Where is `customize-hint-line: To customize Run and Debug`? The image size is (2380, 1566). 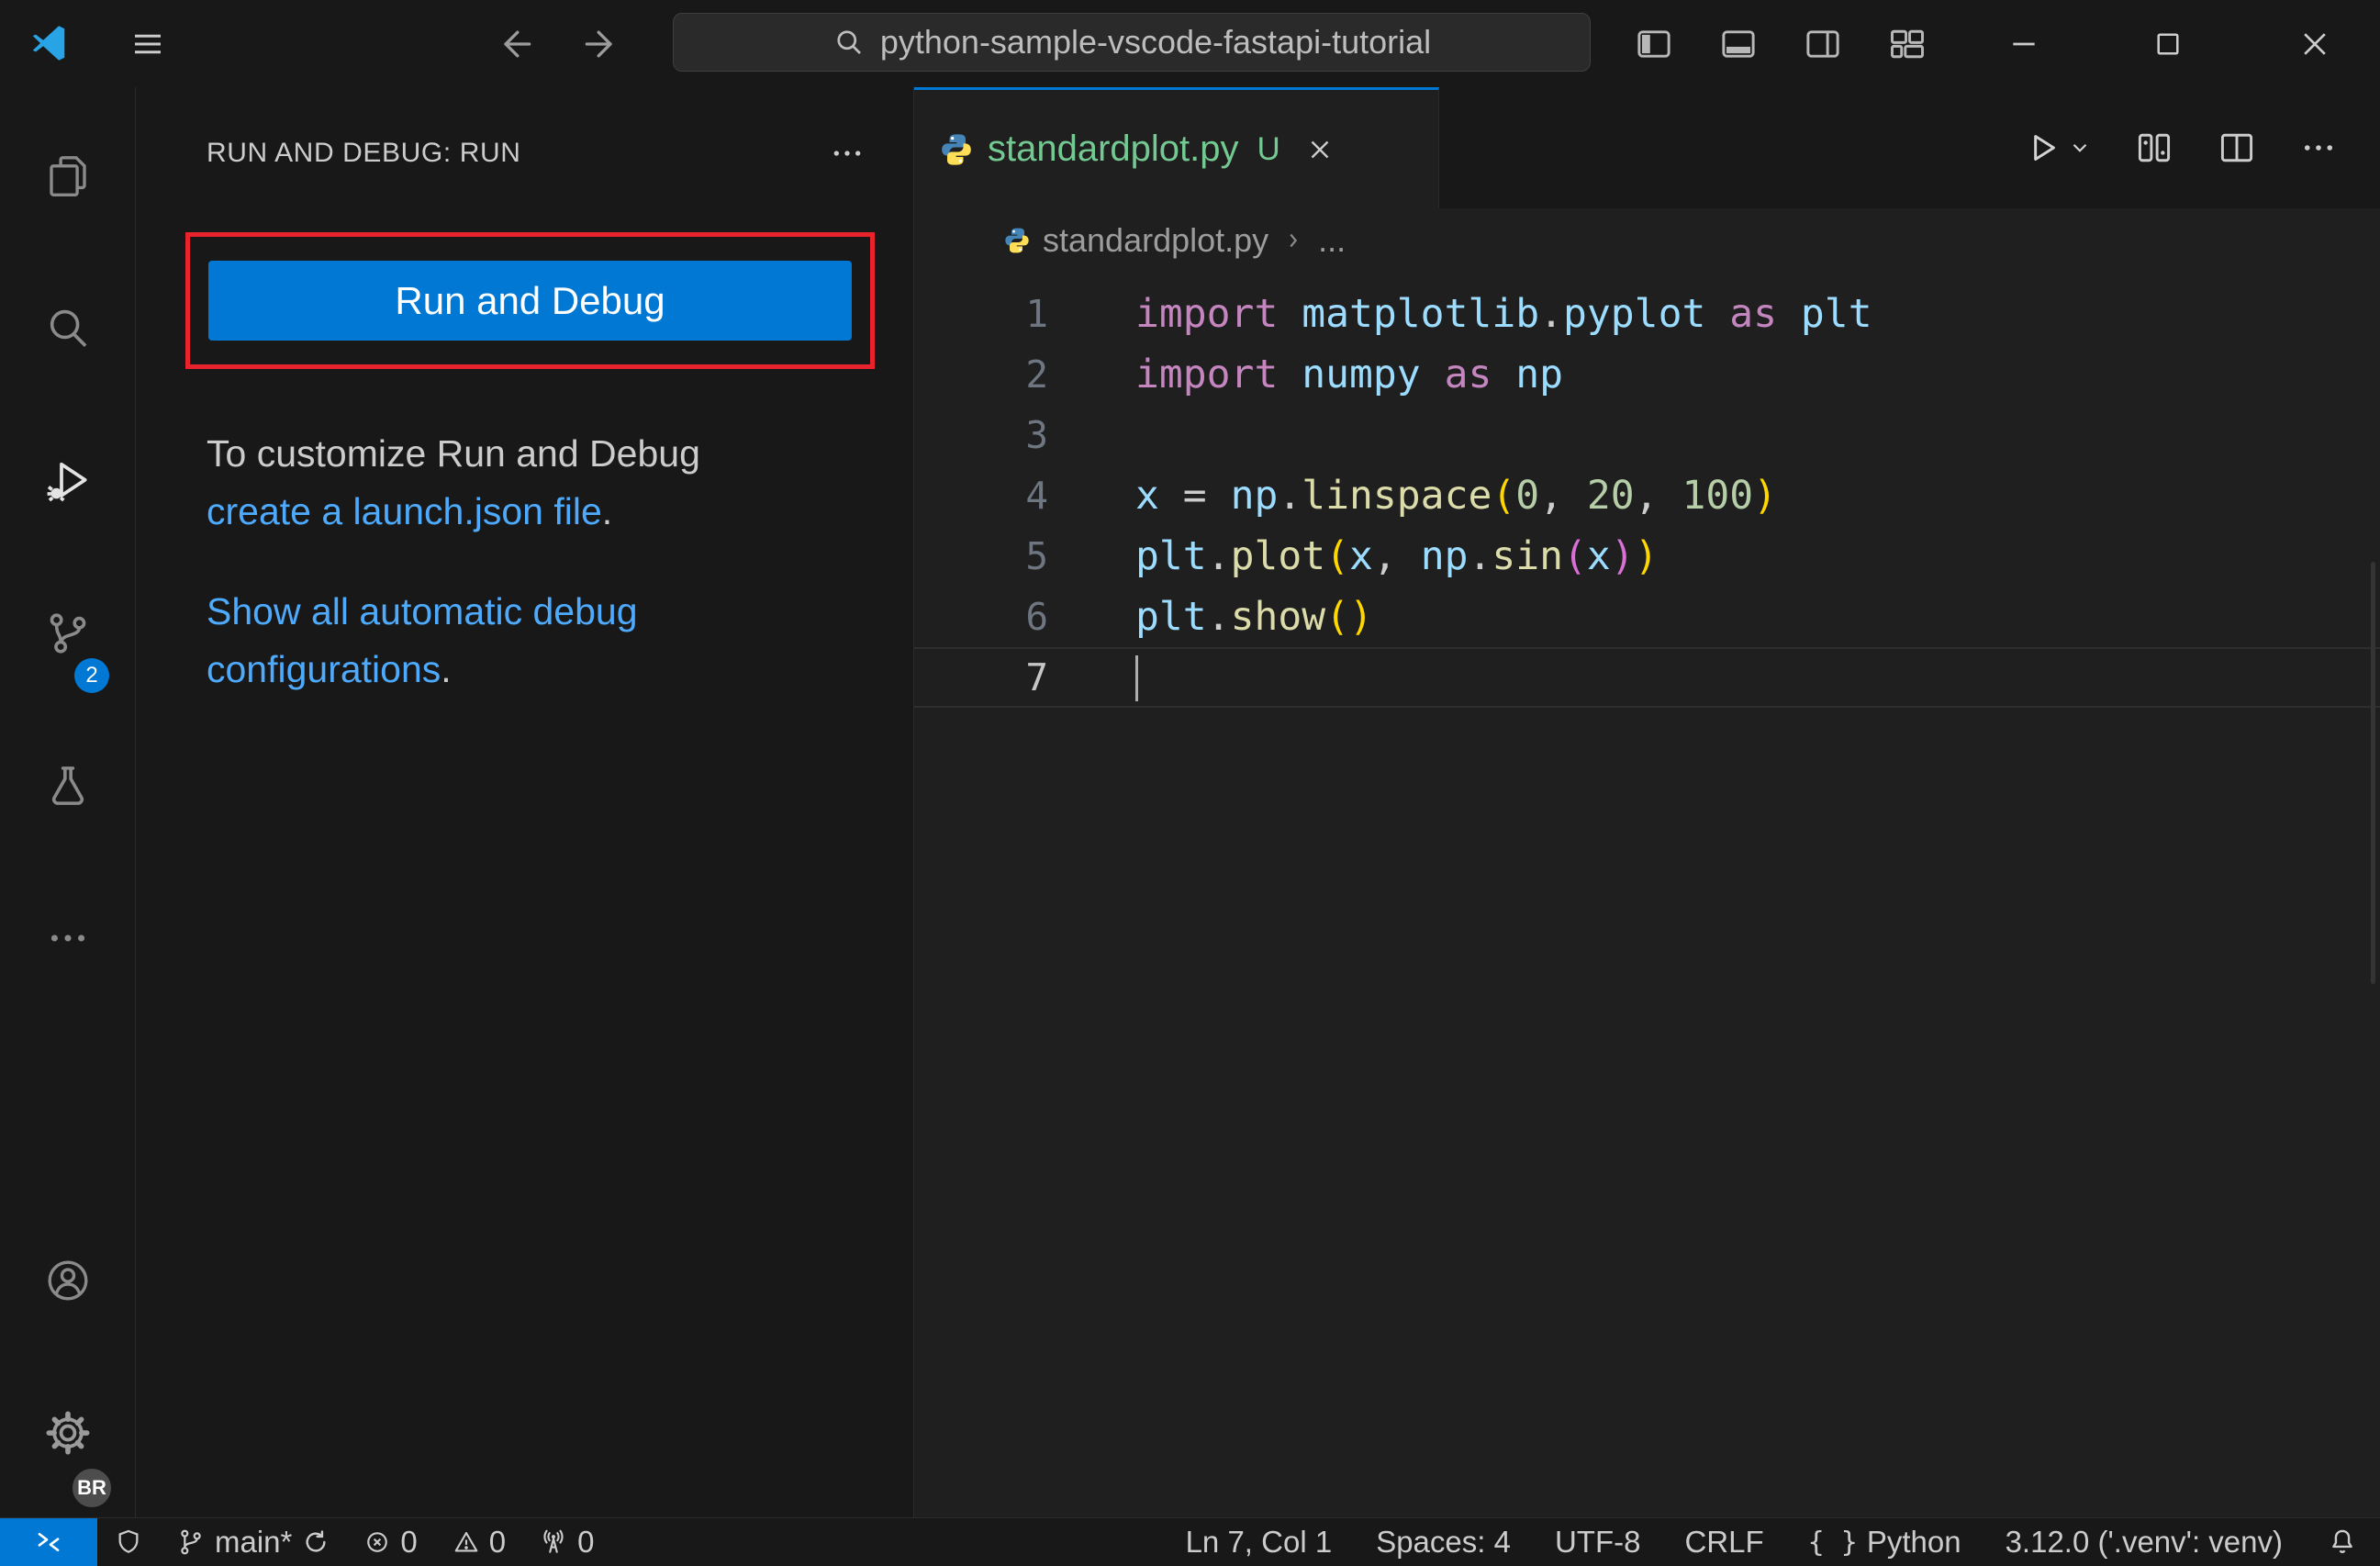 customize-hint-line: To customize Run and Debug is located at coordinates (453, 453).